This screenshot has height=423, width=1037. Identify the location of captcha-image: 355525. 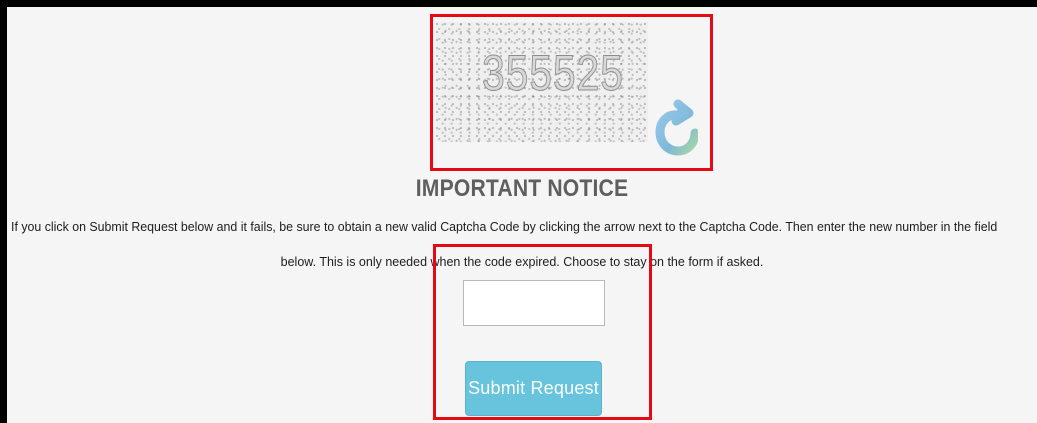
(542, 82).